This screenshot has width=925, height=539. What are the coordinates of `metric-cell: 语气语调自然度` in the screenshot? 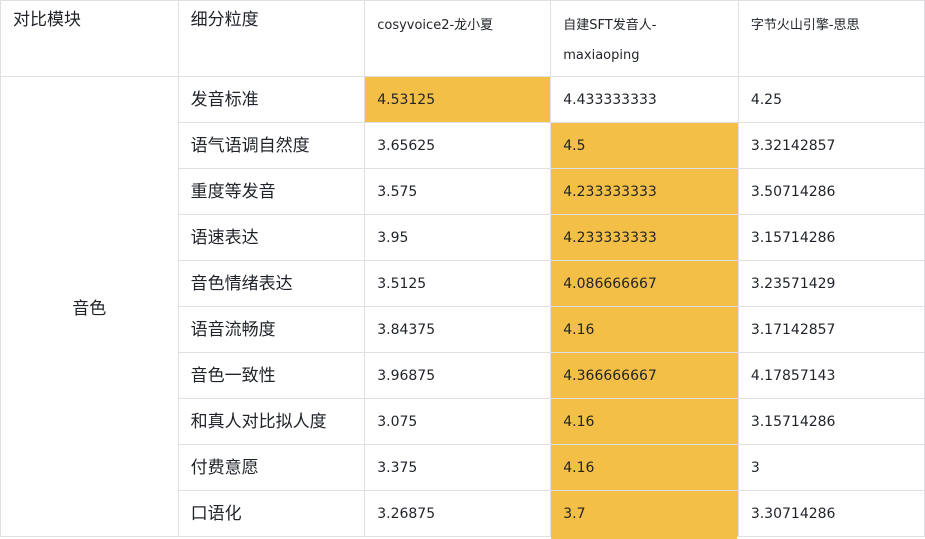 It's located at (271, 145).